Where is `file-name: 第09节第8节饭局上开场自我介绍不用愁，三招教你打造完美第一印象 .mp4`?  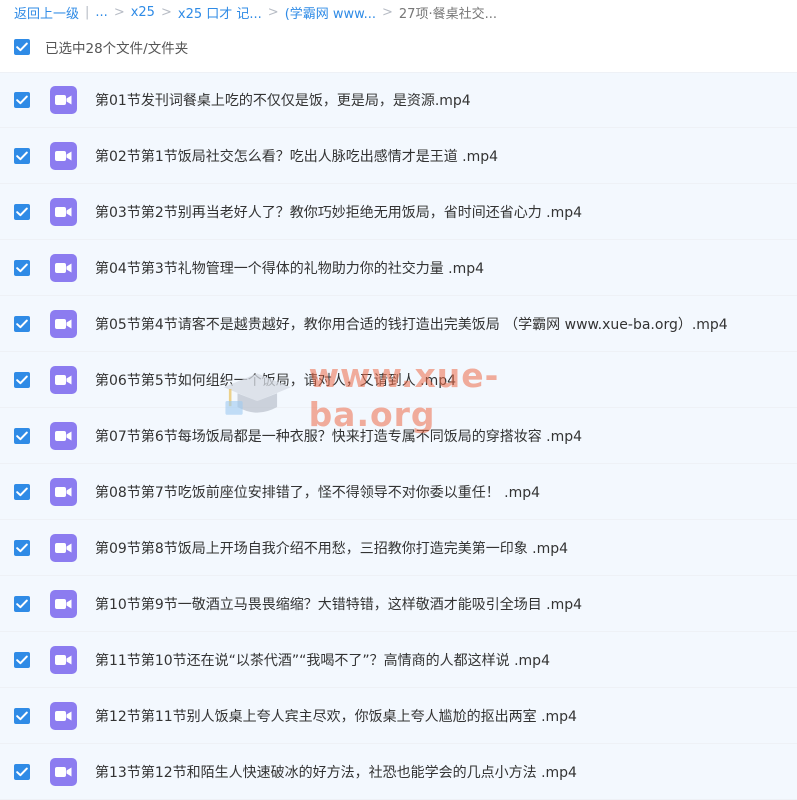
file-name: 第09节第8节饭局上开场自我介绍不用愁，三招教你打造完美第一印象 .mp4 is located at coordinates (331, 548).